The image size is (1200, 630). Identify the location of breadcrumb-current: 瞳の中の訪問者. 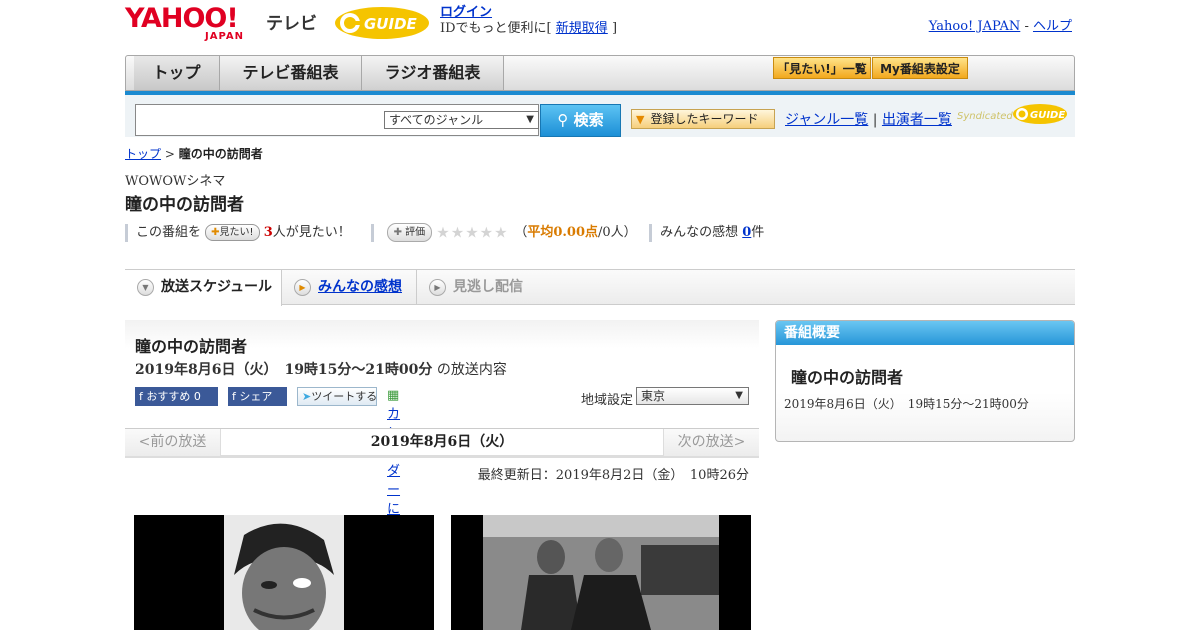
(220, 154).